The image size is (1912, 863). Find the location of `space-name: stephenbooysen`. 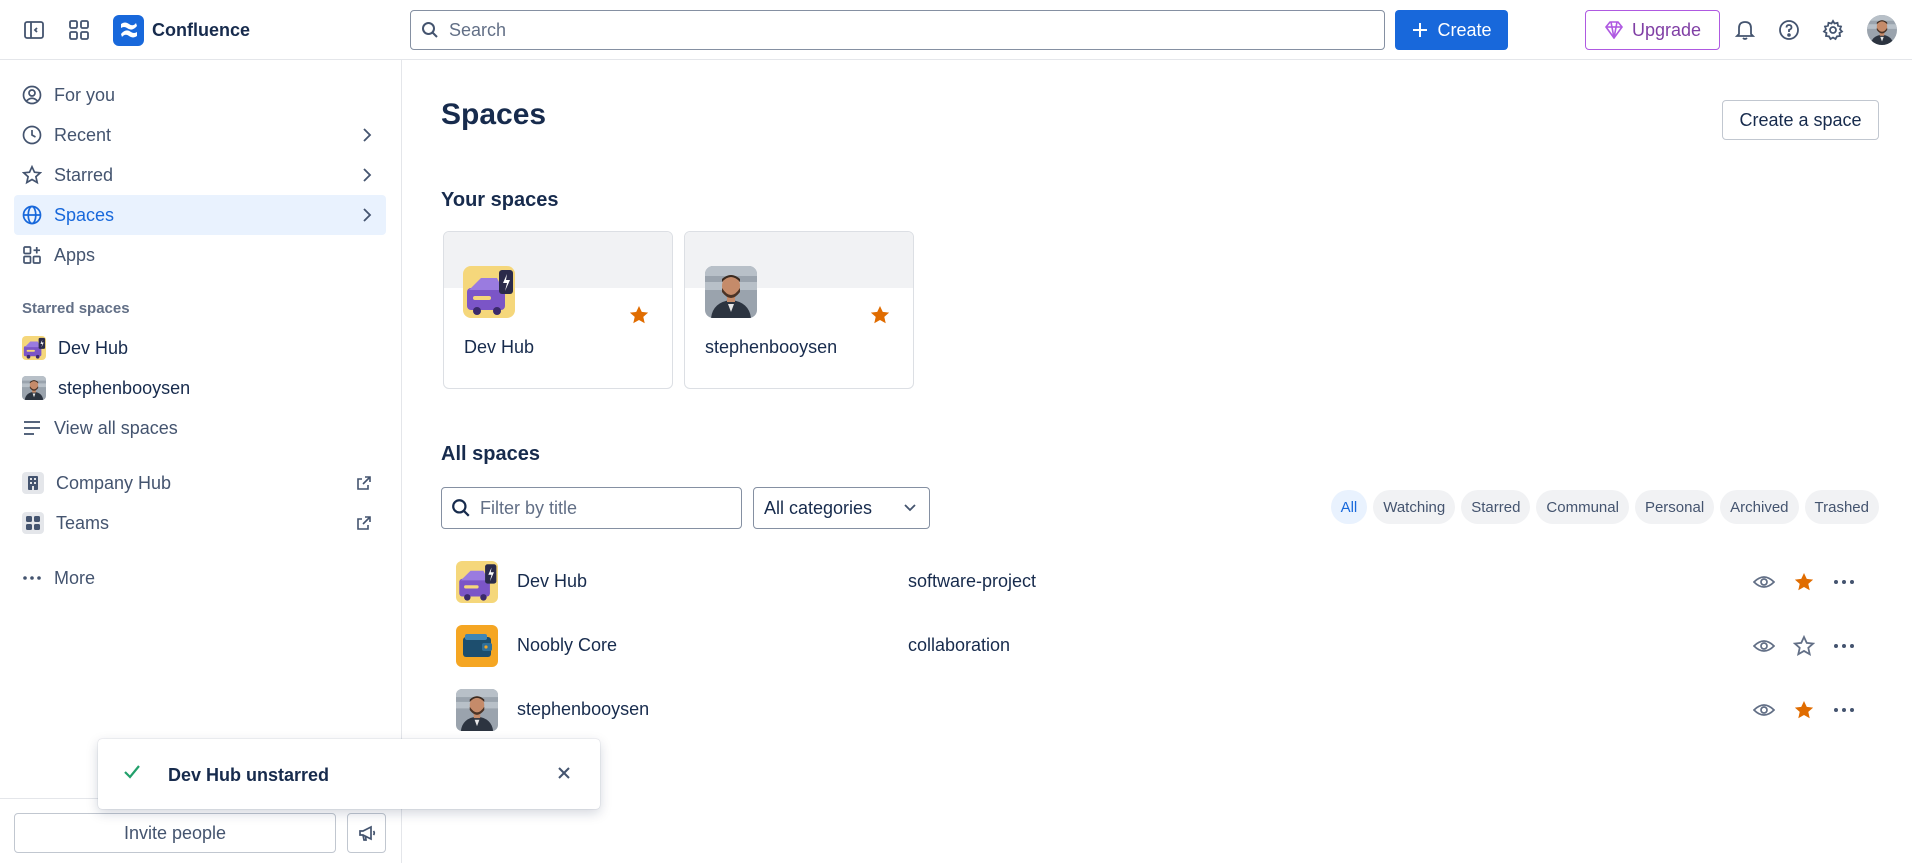

space-name: stephenbooysen is located at coordinates (583, 709).